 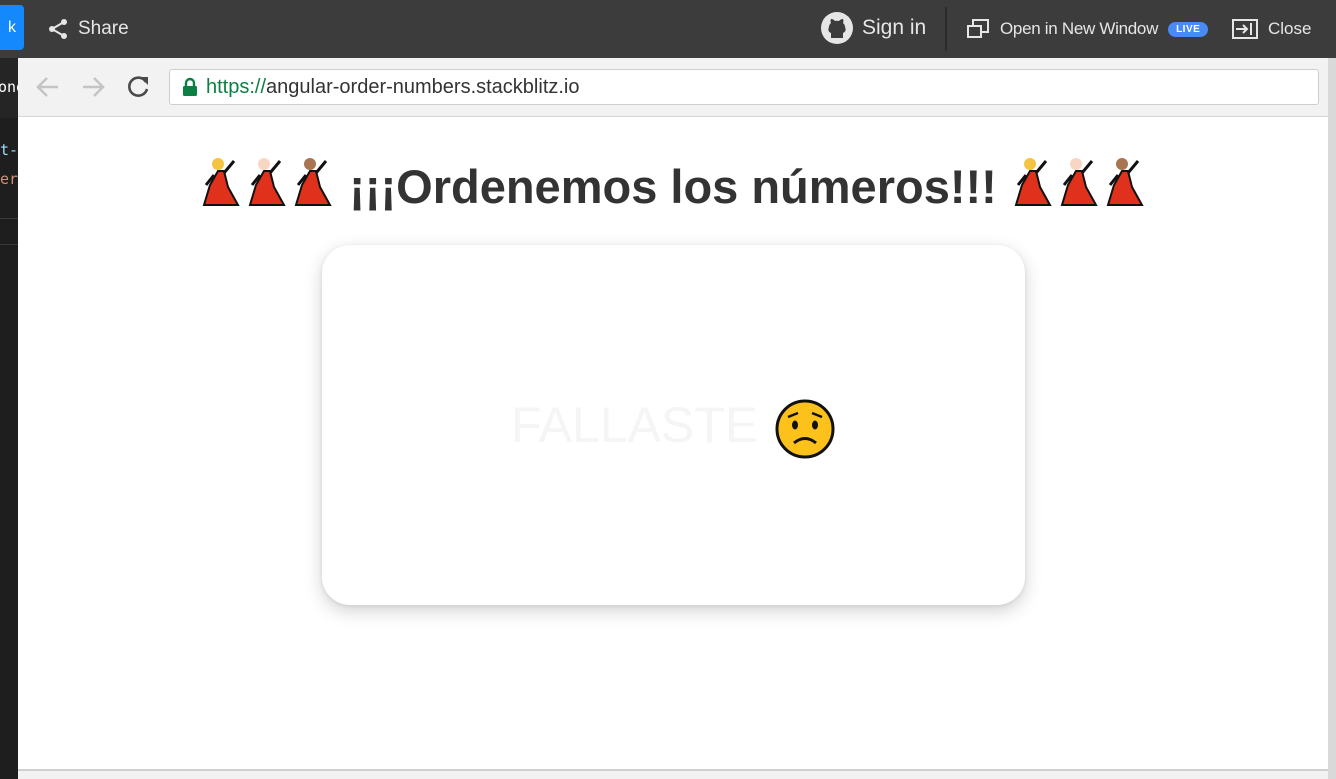 I want to click on back-arrow-icon, so click(x=47, y=87).